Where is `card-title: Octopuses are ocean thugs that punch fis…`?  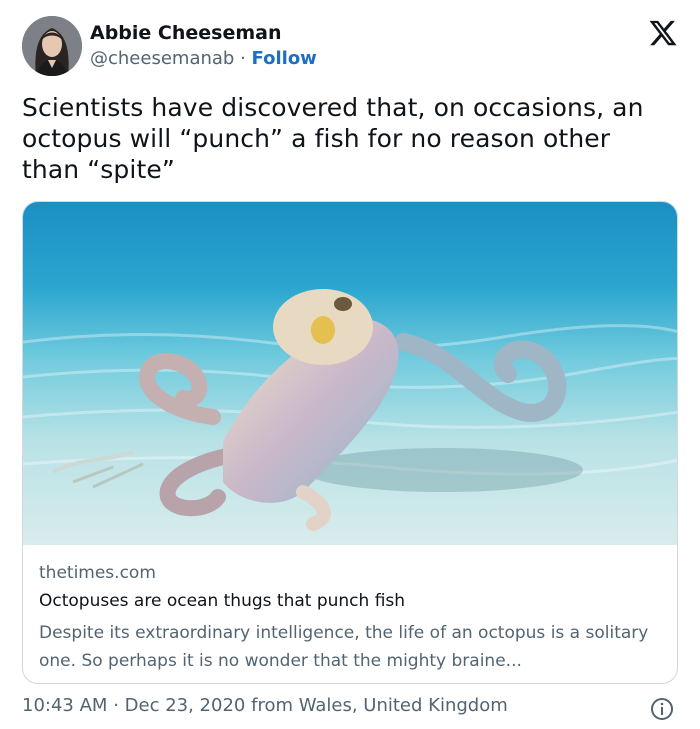
card-title: Octopuses are ocean thugs that punch fis… is located at coordinates (222, 601).